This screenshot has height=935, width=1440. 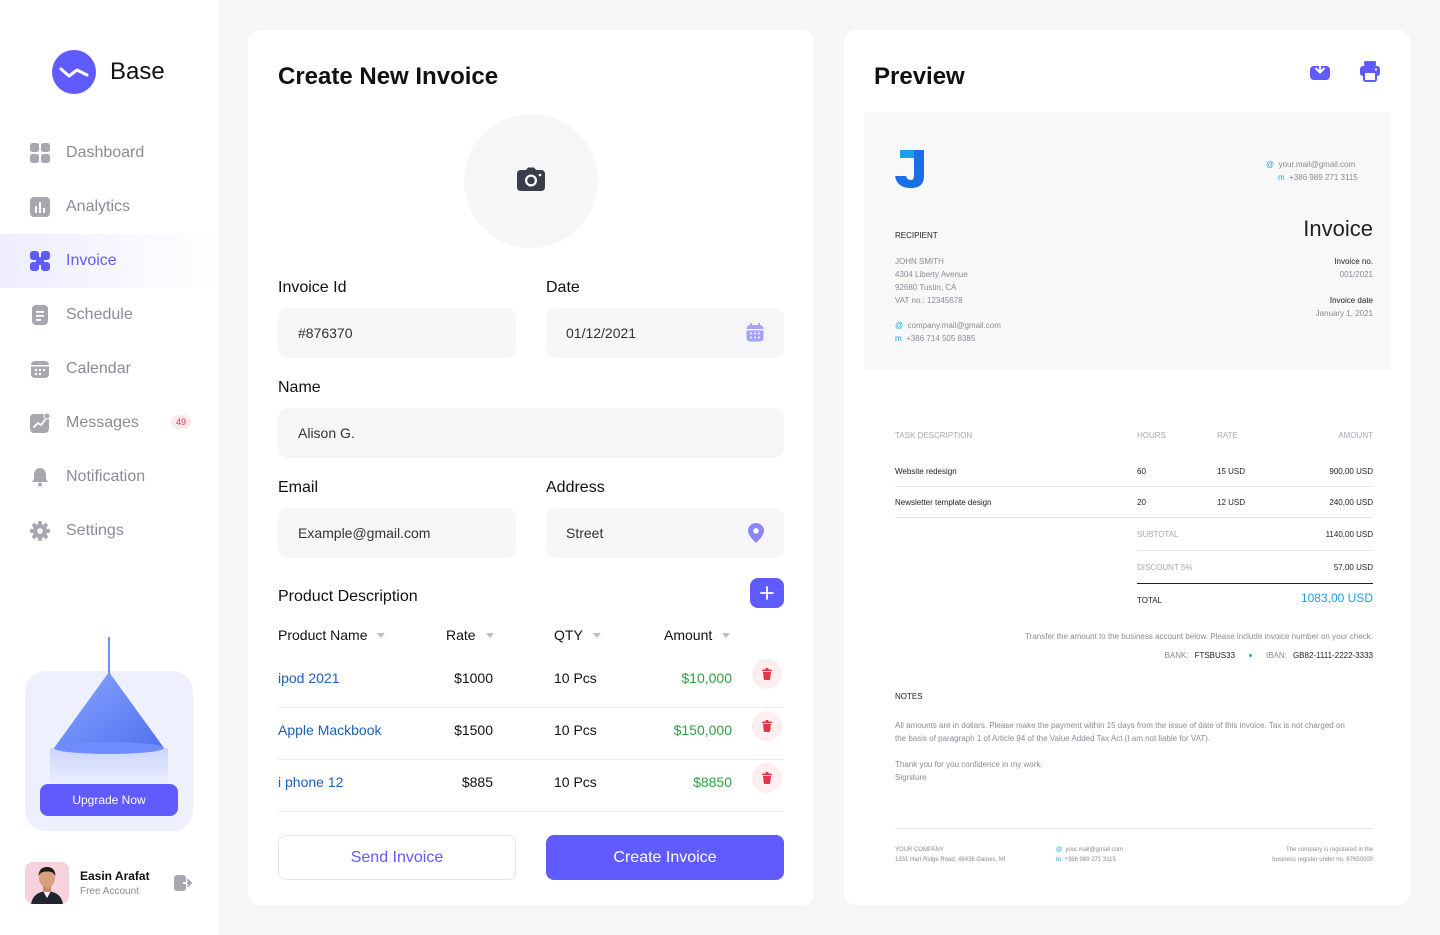 What do you see at coordinates (563, 287) in the screenshot?
I see `date-label: Date` at bounding box center [563, 287].